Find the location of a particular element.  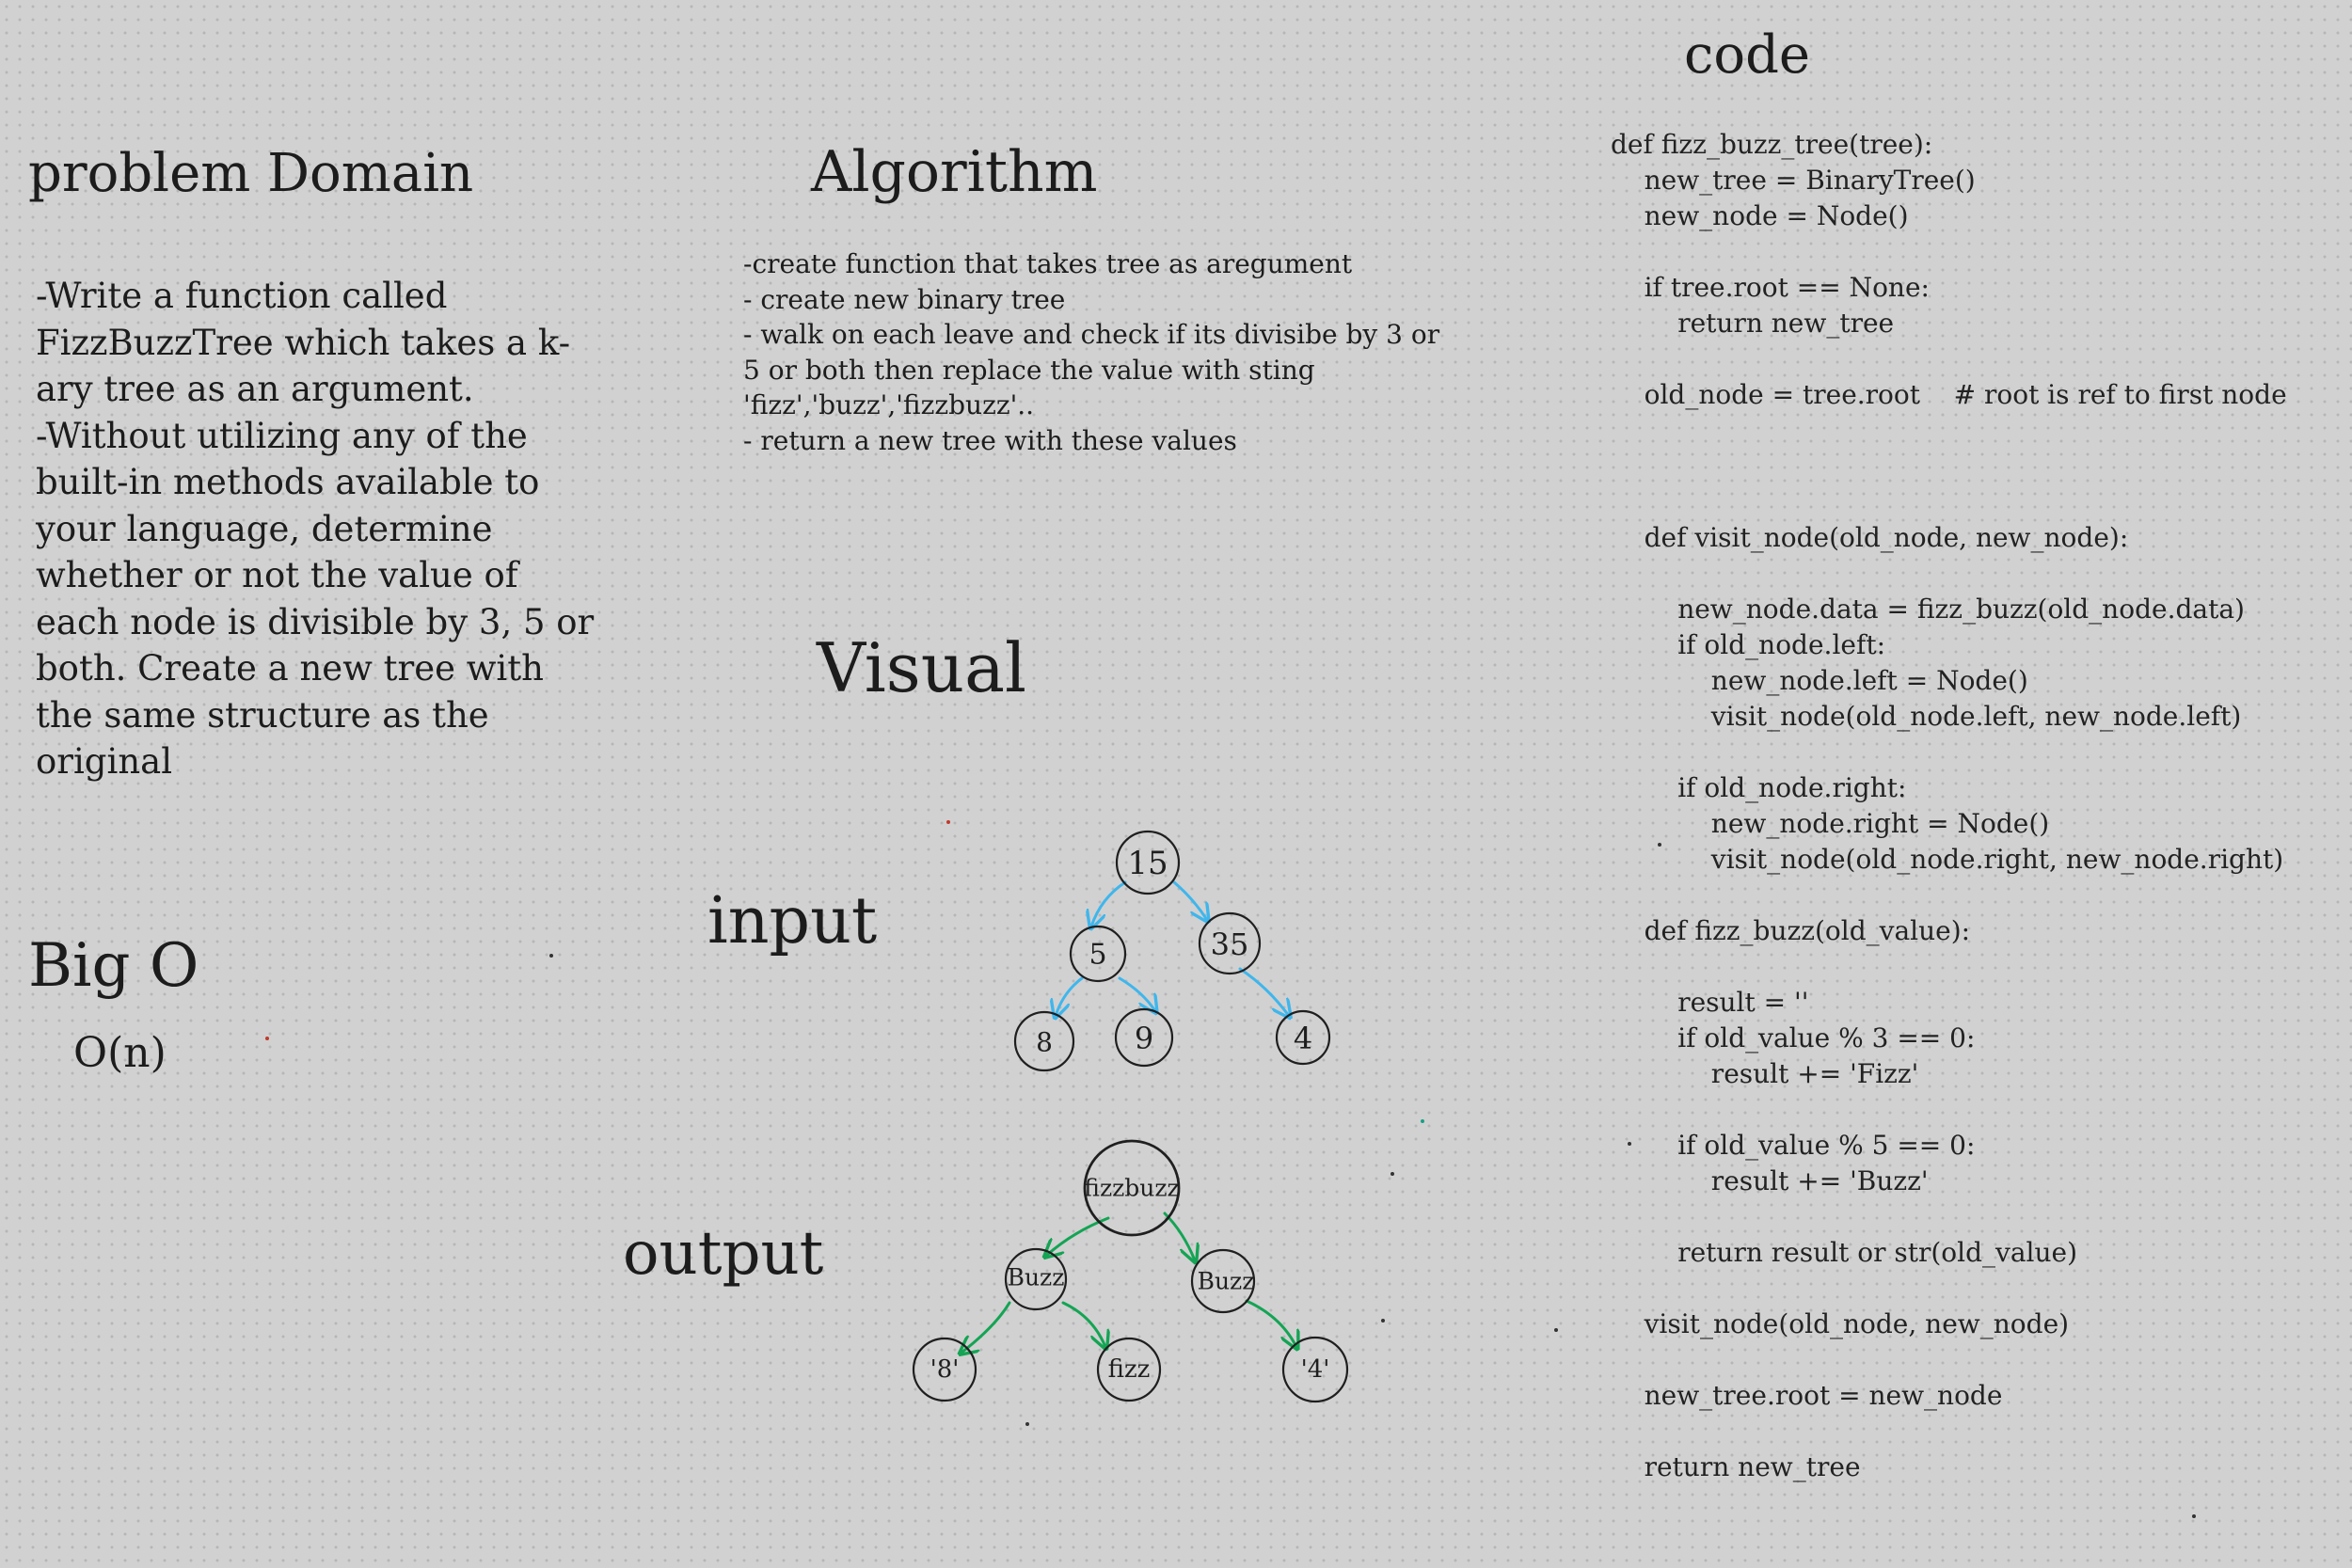

output-tree: fizzbuzz Buzz Buzz '8' fizz '4' is located at coordinates (1130, 1271).